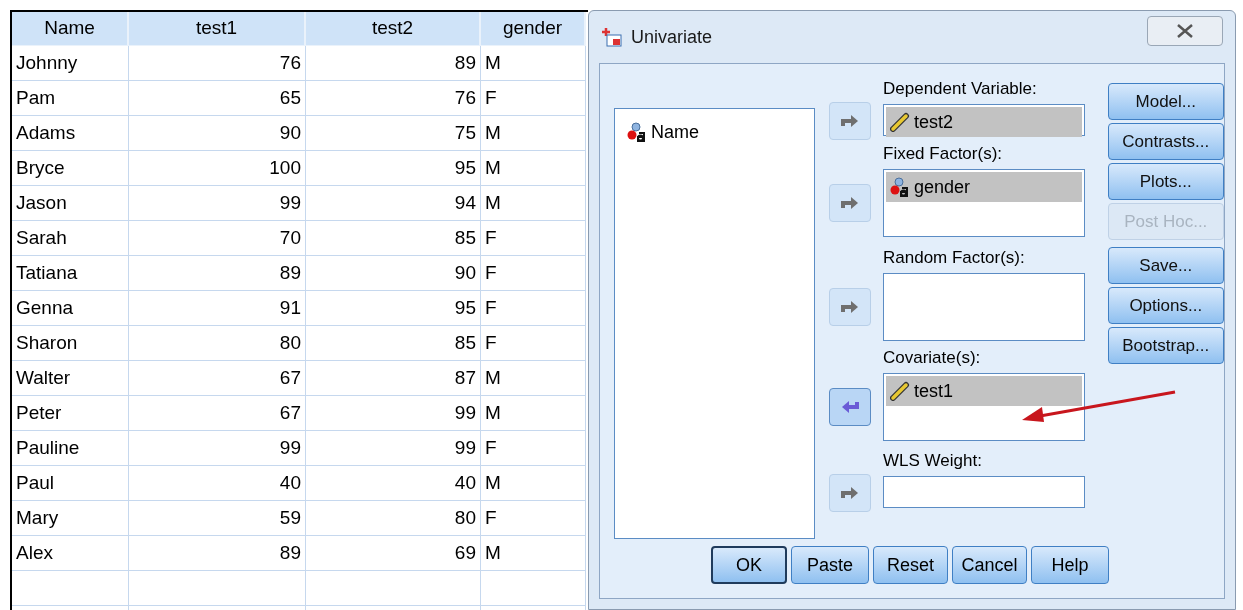  Describe the element at coordinates (70, 483) in the screenshot. I see `table-cell: Paul` at that location.